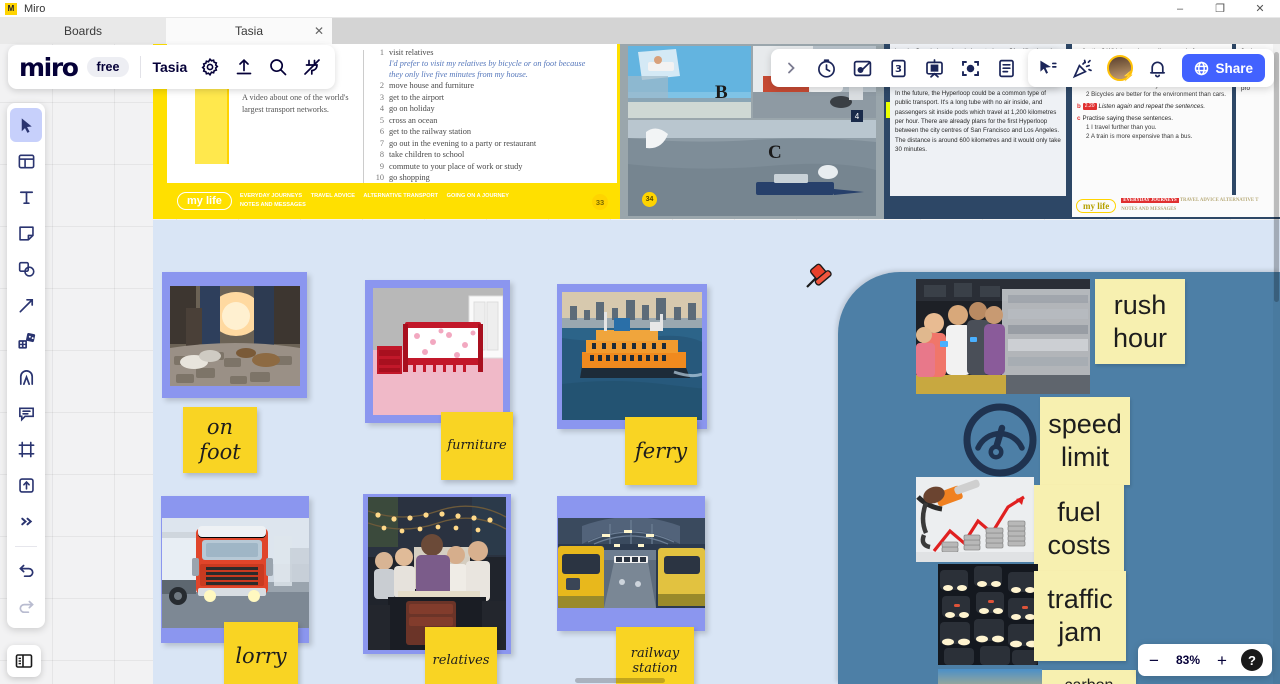 The image size is (1280, 684). I want to click on exercise-sub: 1 I travel further than you., so click(1121, 128).